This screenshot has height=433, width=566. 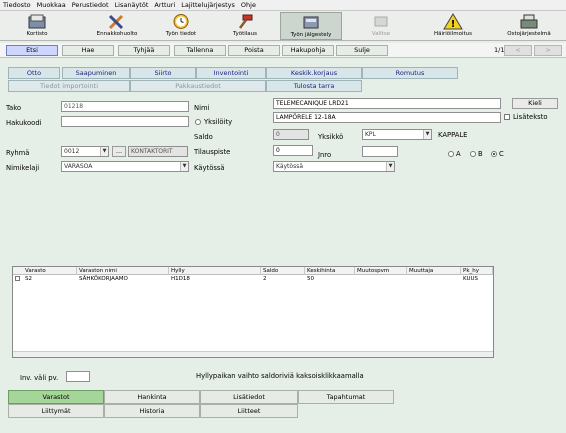 What do you see at coordinates (248, 5) in the screenshot?
I see `menu-ohje: Ohje` at bounding box center [248, 5].